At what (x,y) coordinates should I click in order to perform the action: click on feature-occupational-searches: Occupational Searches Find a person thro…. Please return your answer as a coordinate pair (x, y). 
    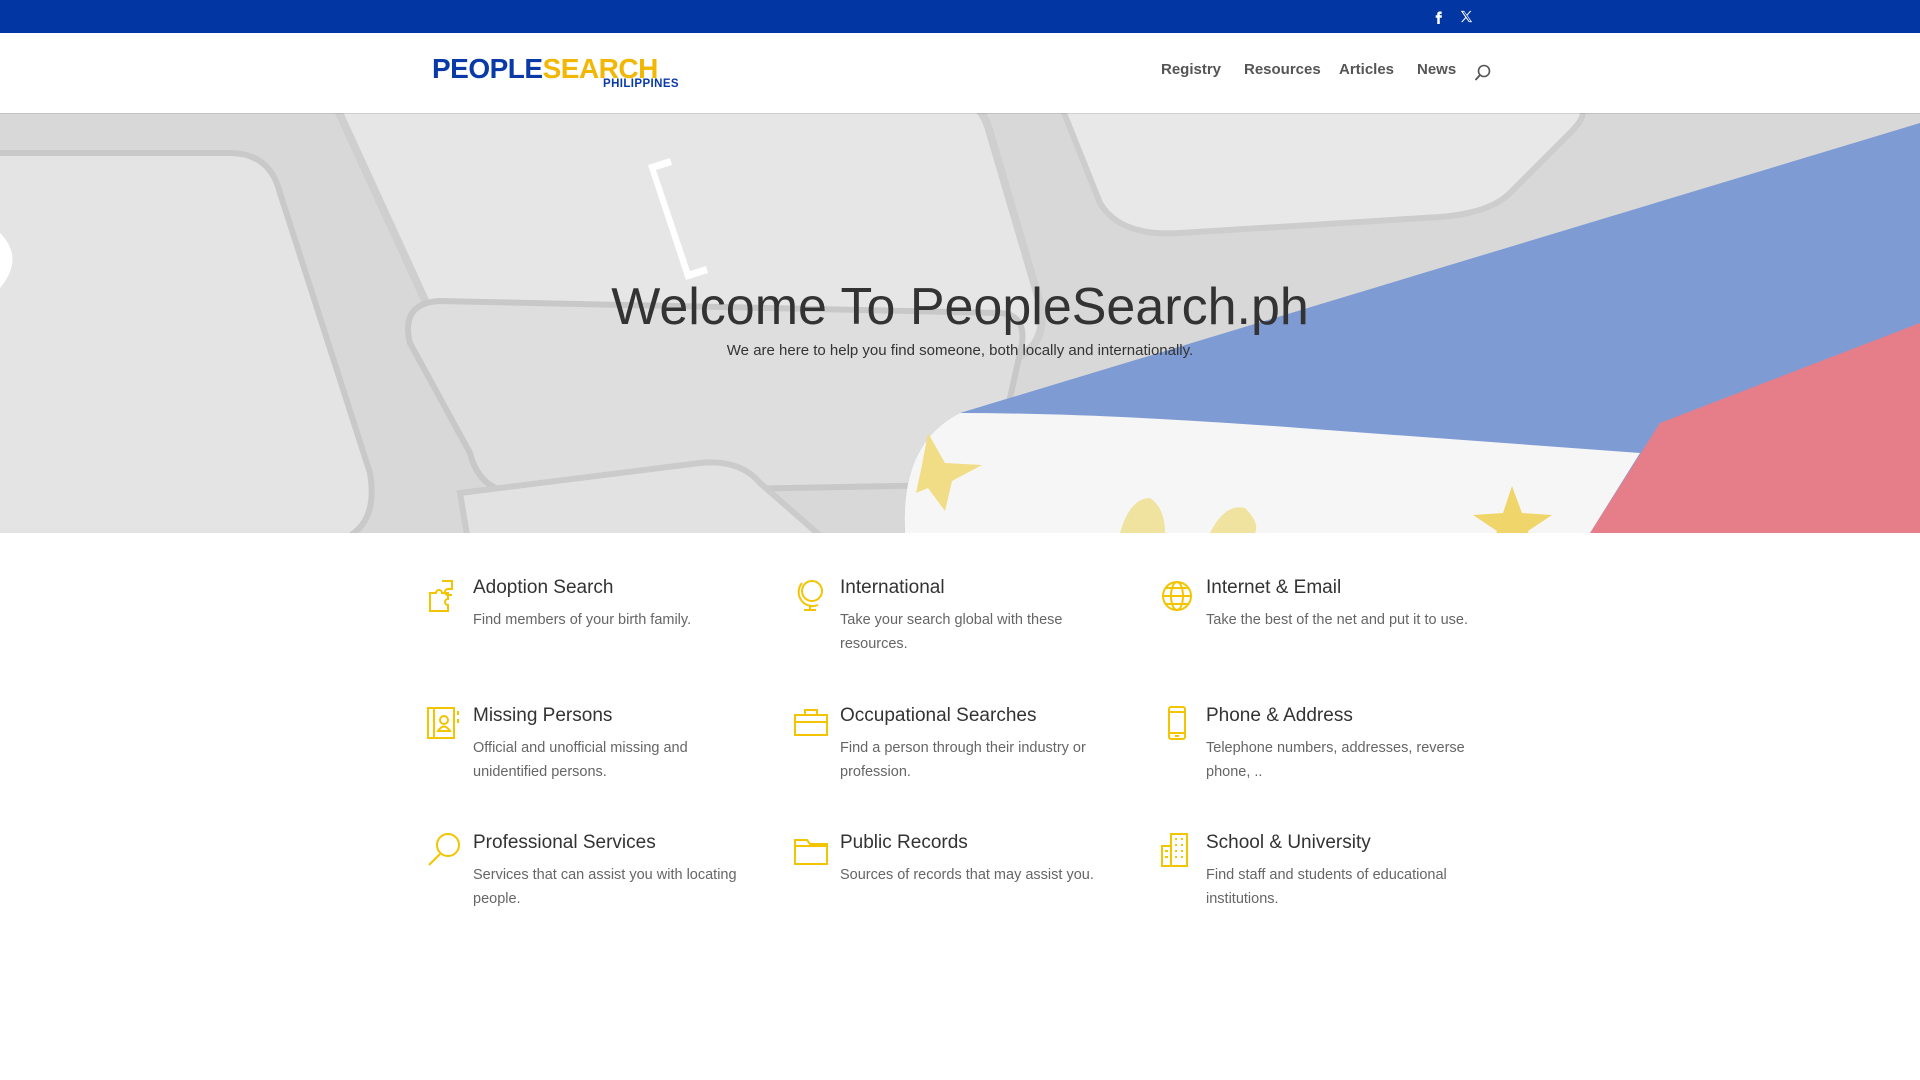
    Looking at the image, I should click on (963, 755).